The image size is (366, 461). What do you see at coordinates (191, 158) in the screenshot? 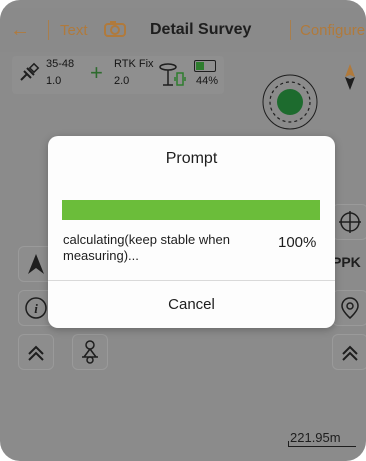
I see `dialog-title: Prompt` at bounding box center [191, 158].